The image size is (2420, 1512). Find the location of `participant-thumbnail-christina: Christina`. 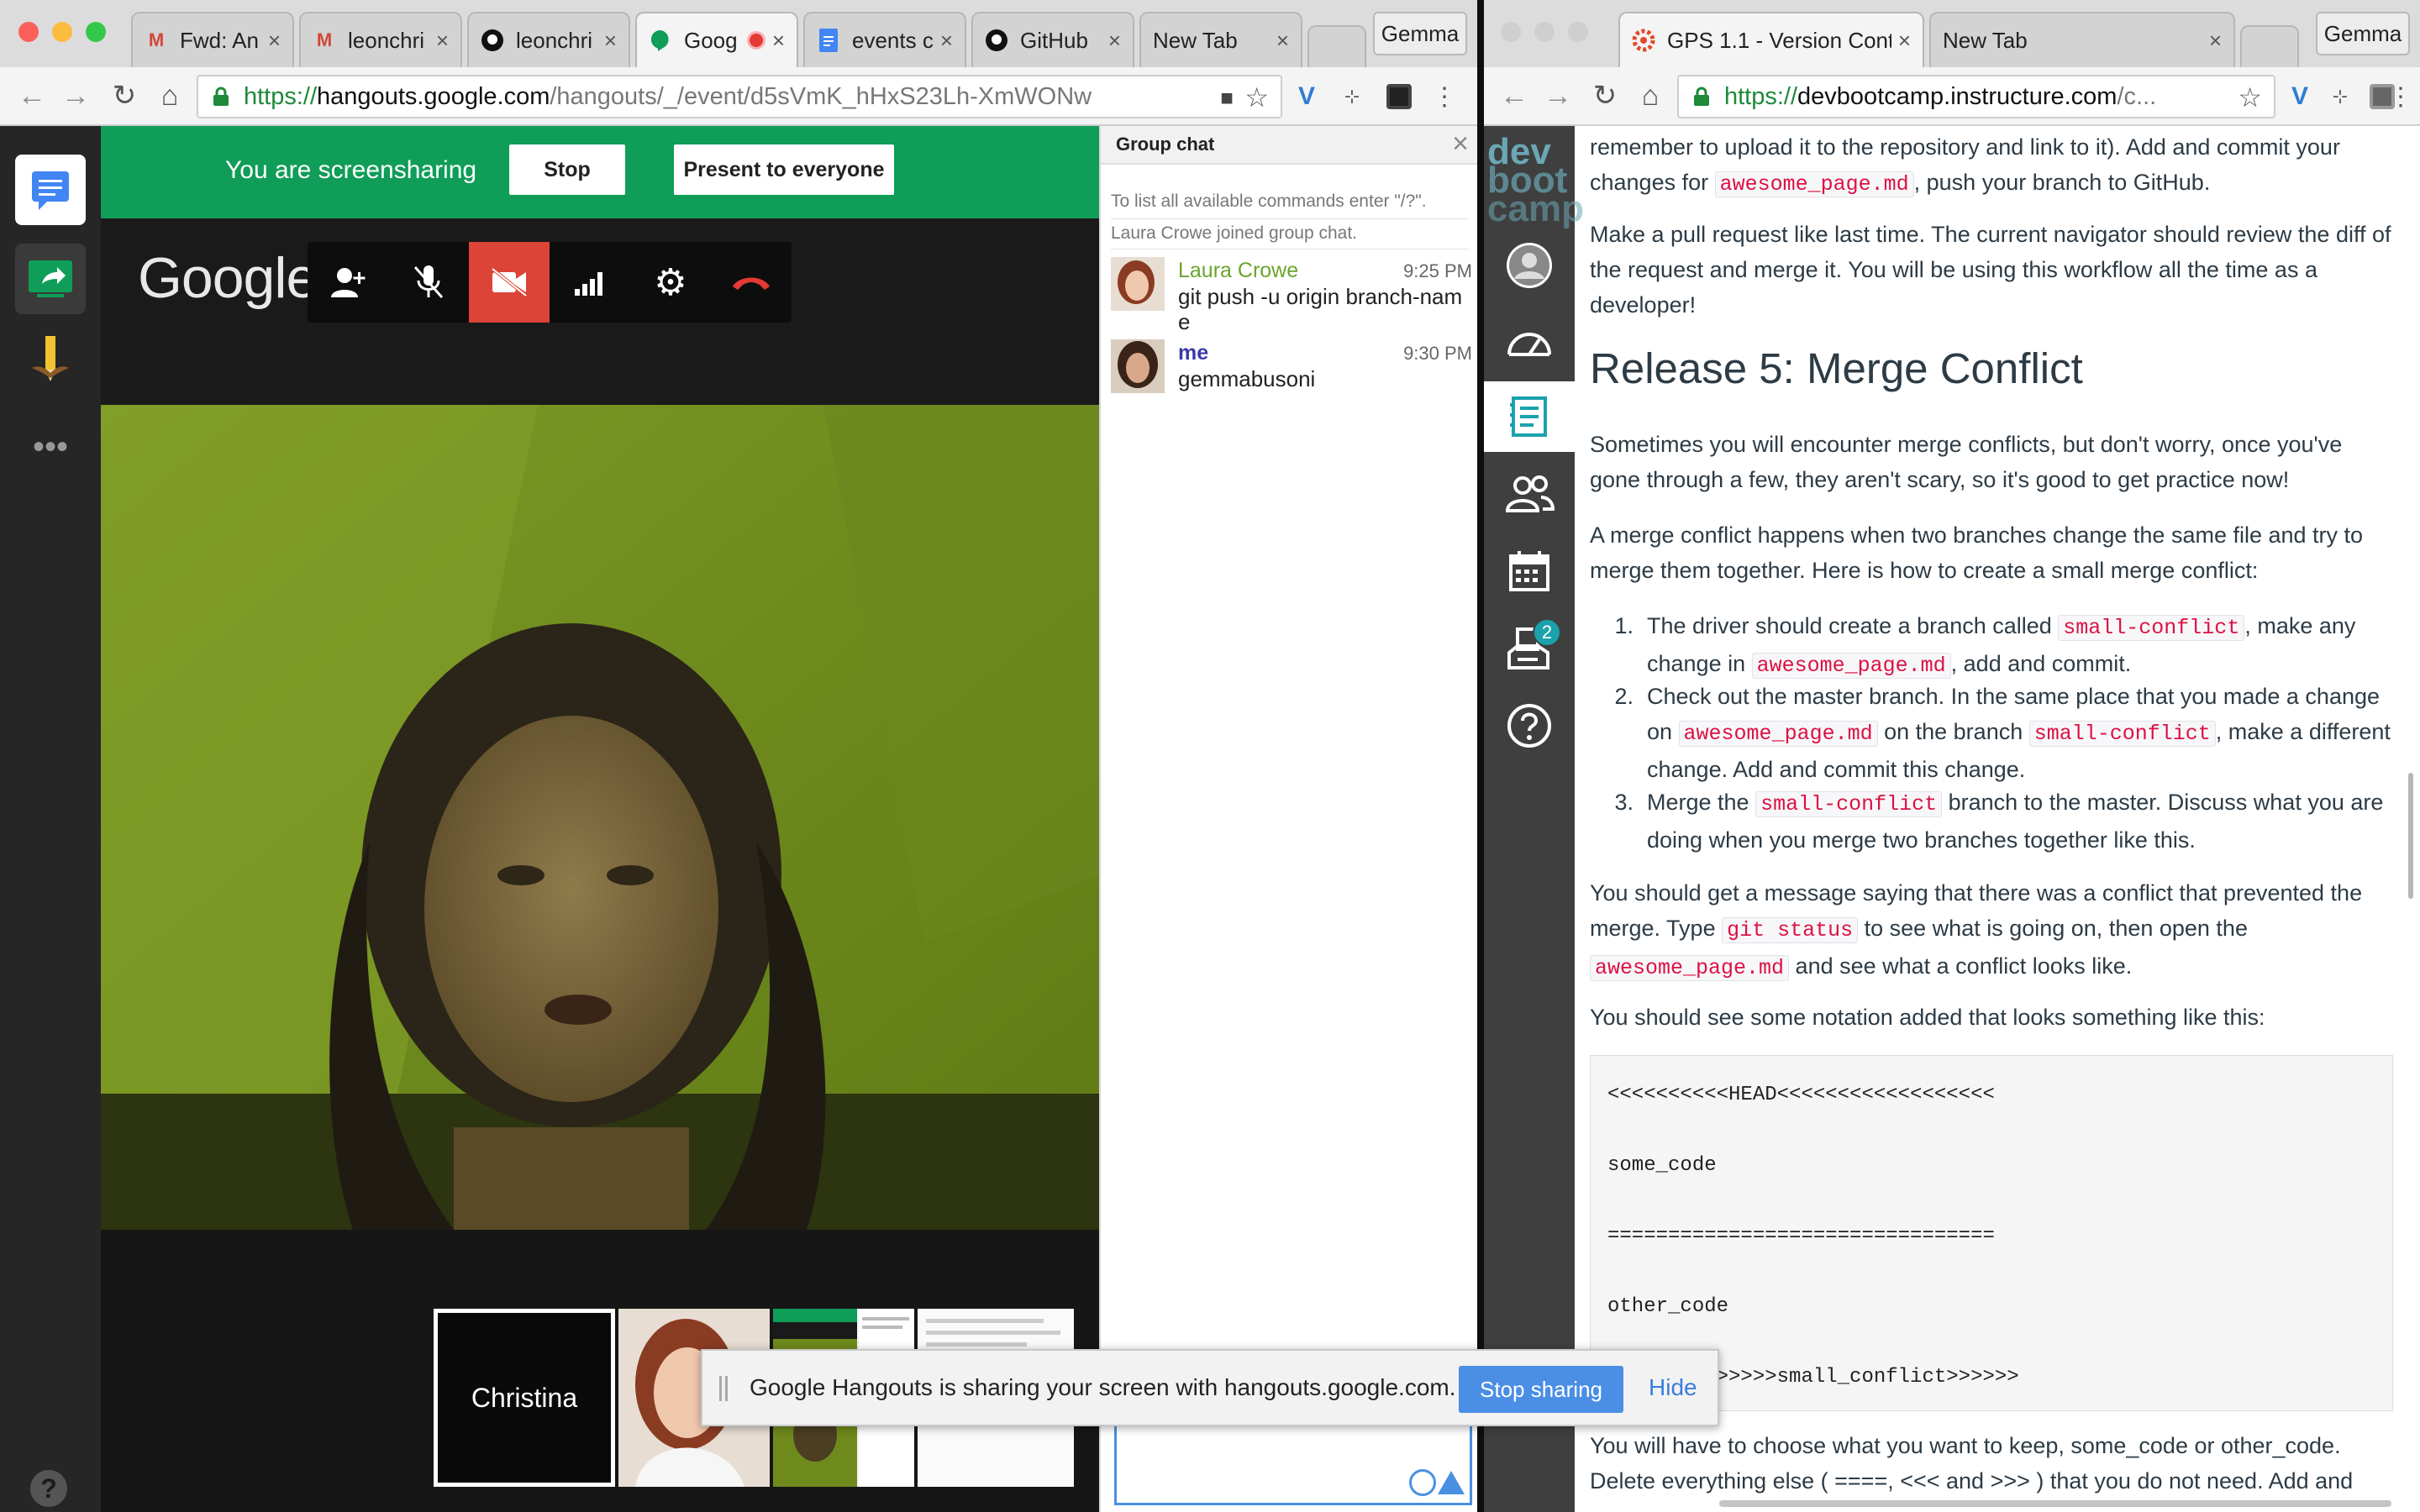

participant-thumbnail-christina: Christina is located at coordinates (524, 1398).